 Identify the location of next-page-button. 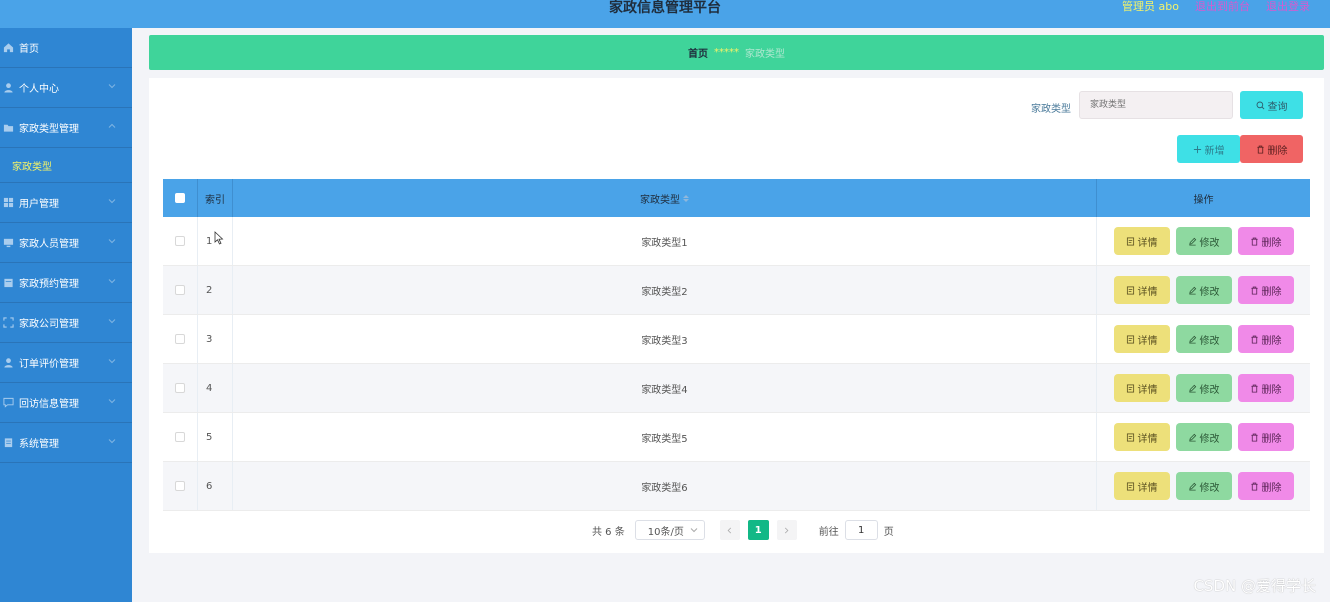
(786, 530).